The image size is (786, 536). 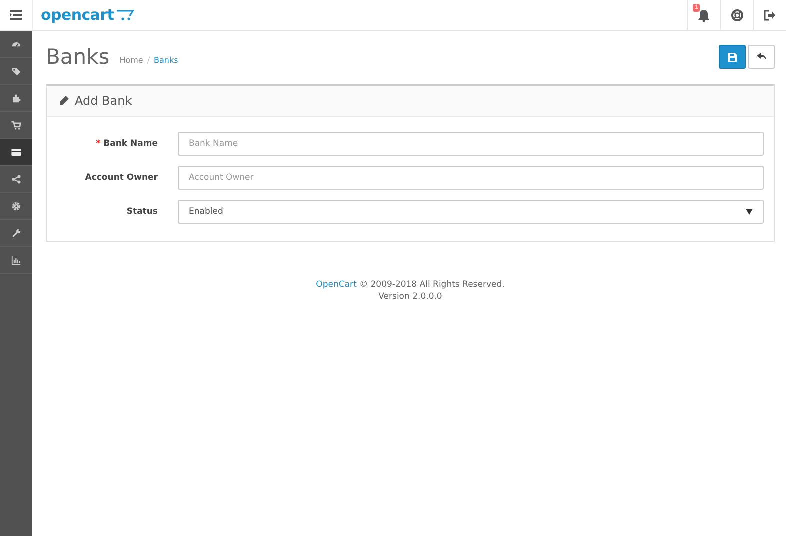 What do you see at coordinates (471, 212) in the screenshot?
I see `status-select: Enabled` at bounding box center [471, 212].